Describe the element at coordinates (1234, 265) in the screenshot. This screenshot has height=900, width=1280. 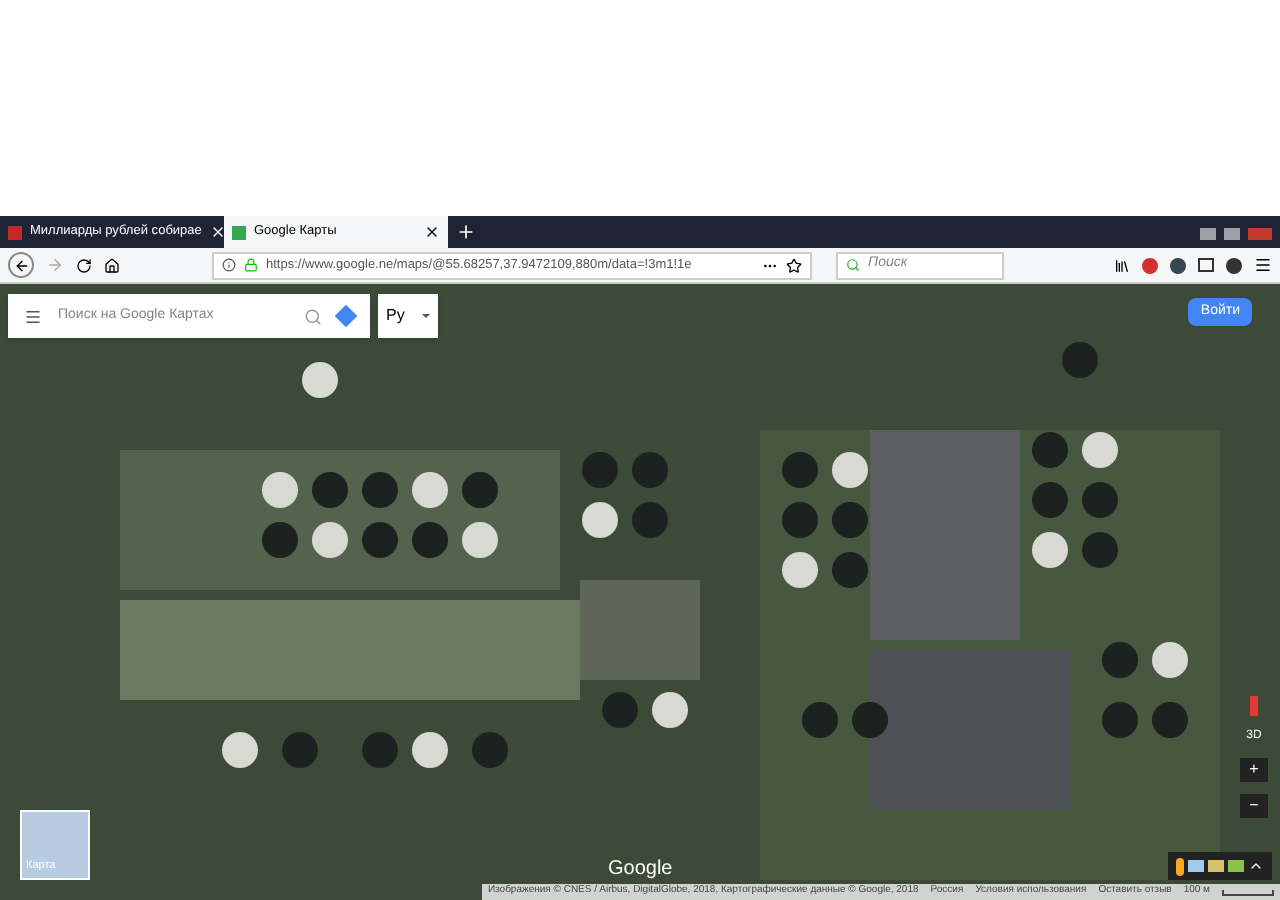
I see `extension-icon` at that location.